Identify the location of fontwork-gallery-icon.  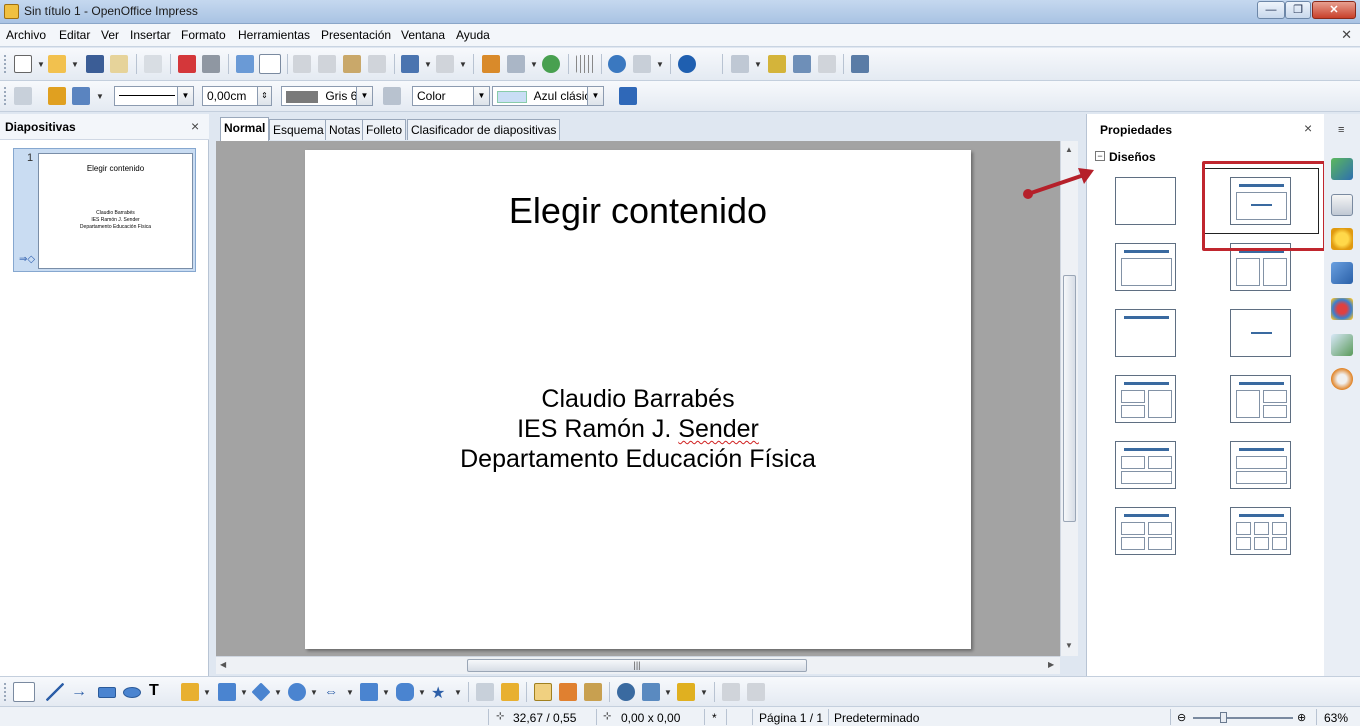
(543, 692).